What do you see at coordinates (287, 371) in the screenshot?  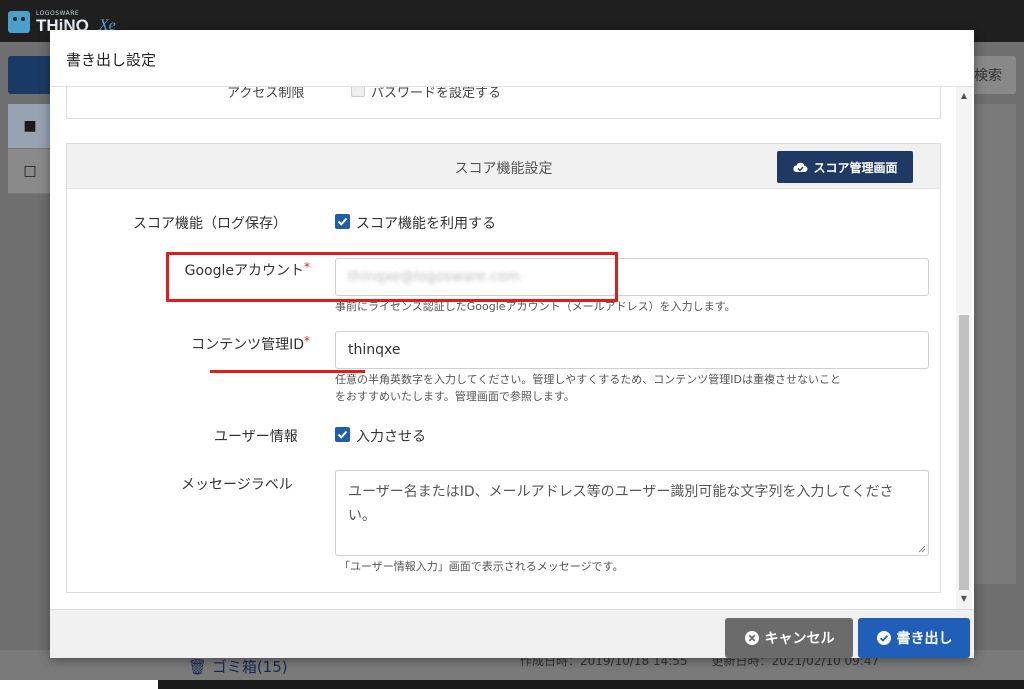 I see `highlight-underline` at bounding box center [287, 371].